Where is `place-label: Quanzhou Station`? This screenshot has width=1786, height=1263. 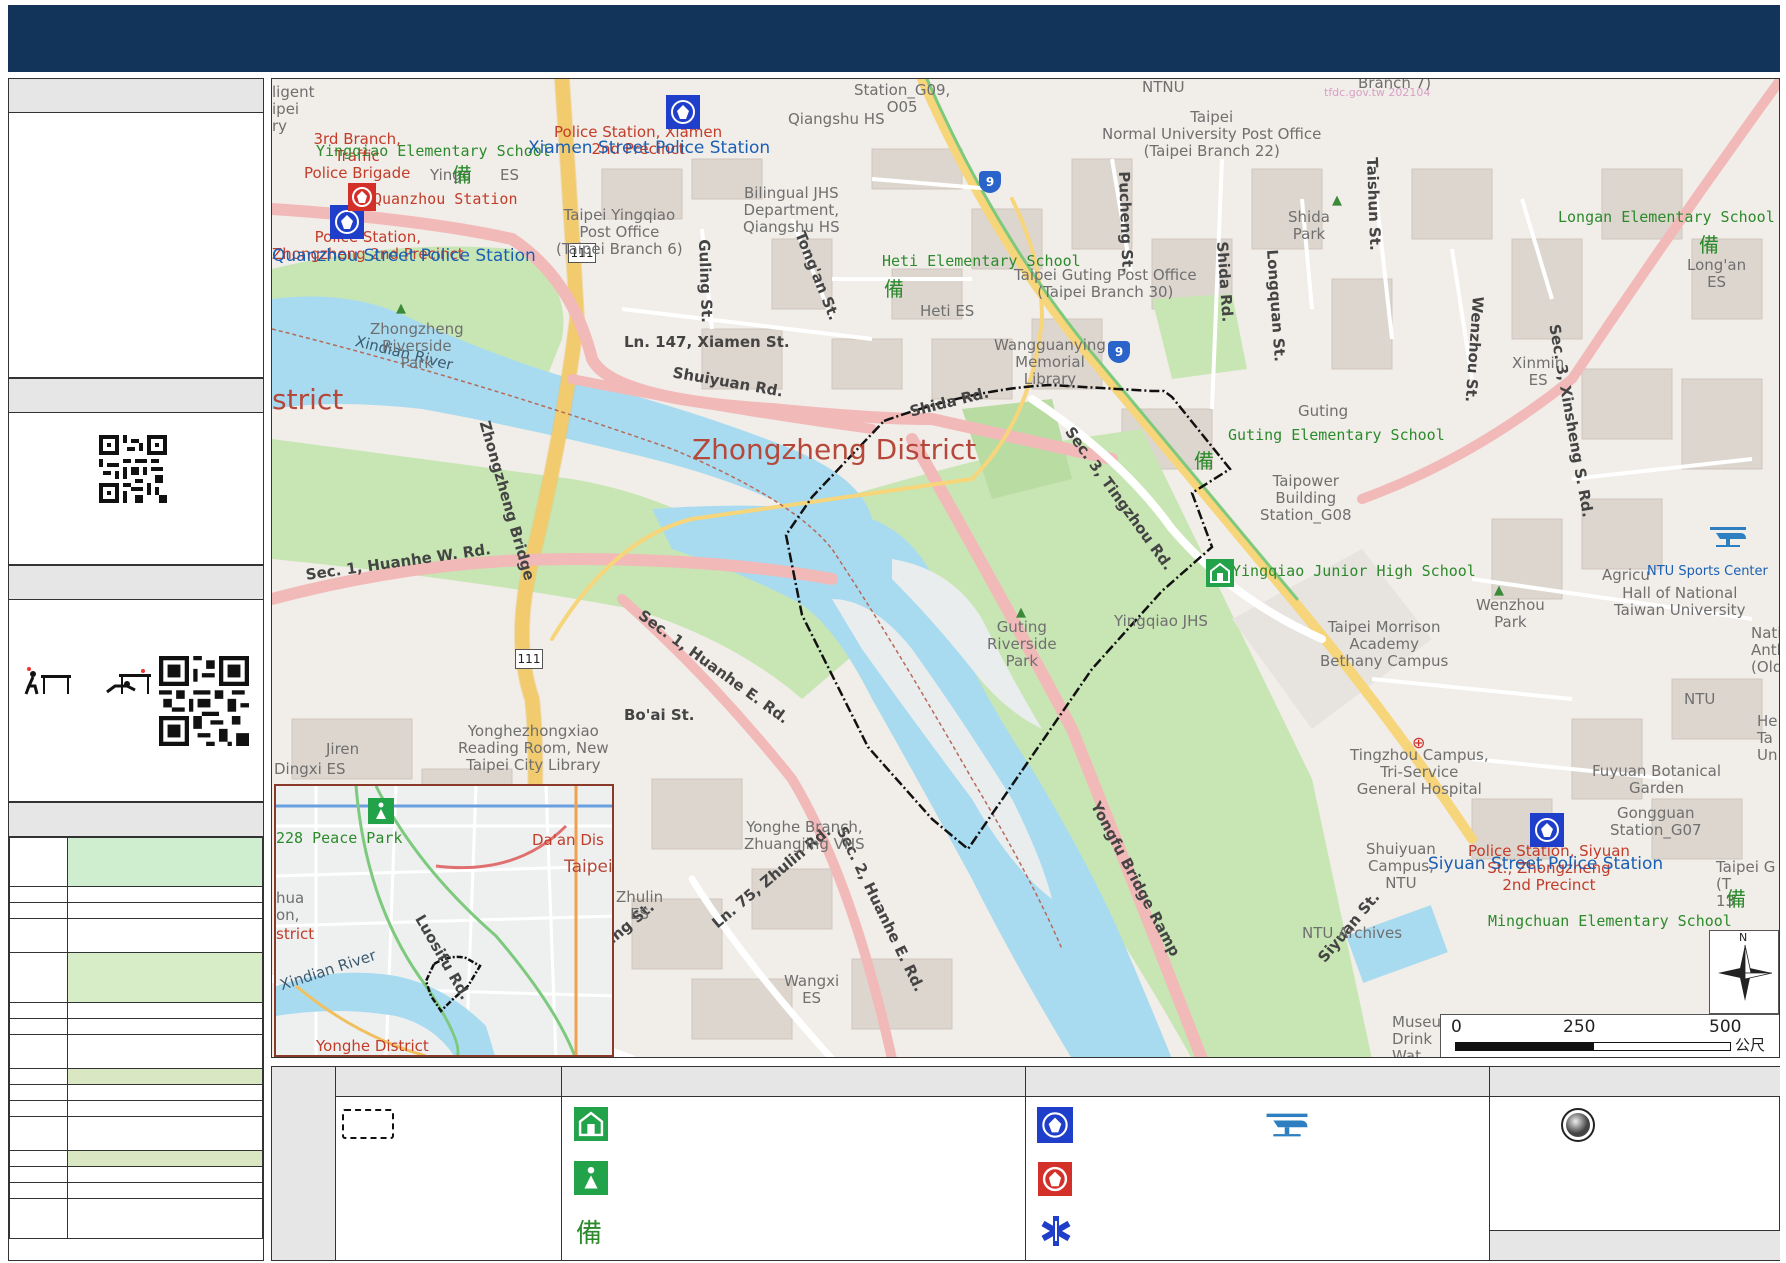
place-label: Quanzhou Station is located at coordinates (445, 199).